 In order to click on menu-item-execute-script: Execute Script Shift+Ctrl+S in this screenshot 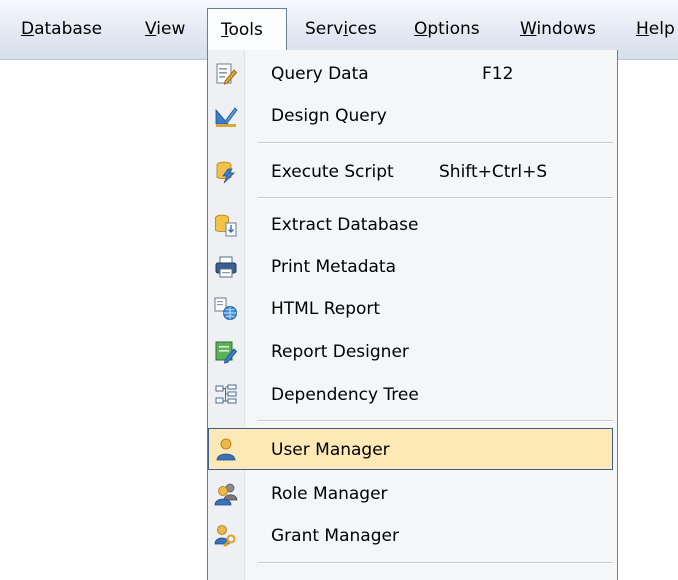, I will do `click(412, 172)`.